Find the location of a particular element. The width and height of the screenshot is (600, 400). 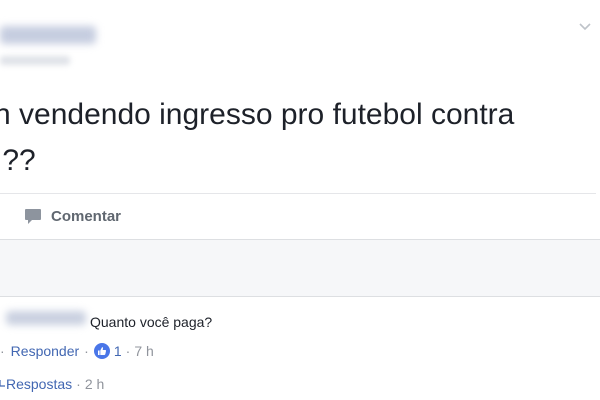

post-text-line2: ?? is located at coordinates (18, 161).